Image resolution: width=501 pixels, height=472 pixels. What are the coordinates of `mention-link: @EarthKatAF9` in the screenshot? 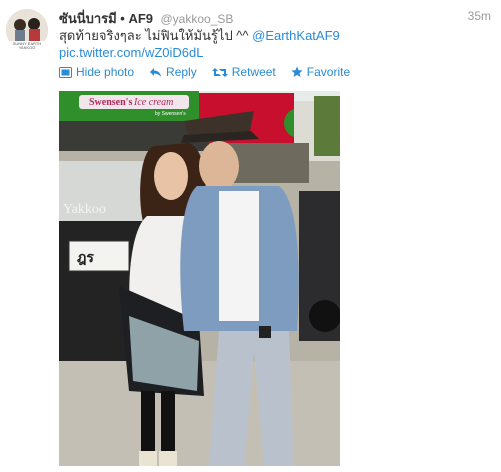 It's located at (296, 35).